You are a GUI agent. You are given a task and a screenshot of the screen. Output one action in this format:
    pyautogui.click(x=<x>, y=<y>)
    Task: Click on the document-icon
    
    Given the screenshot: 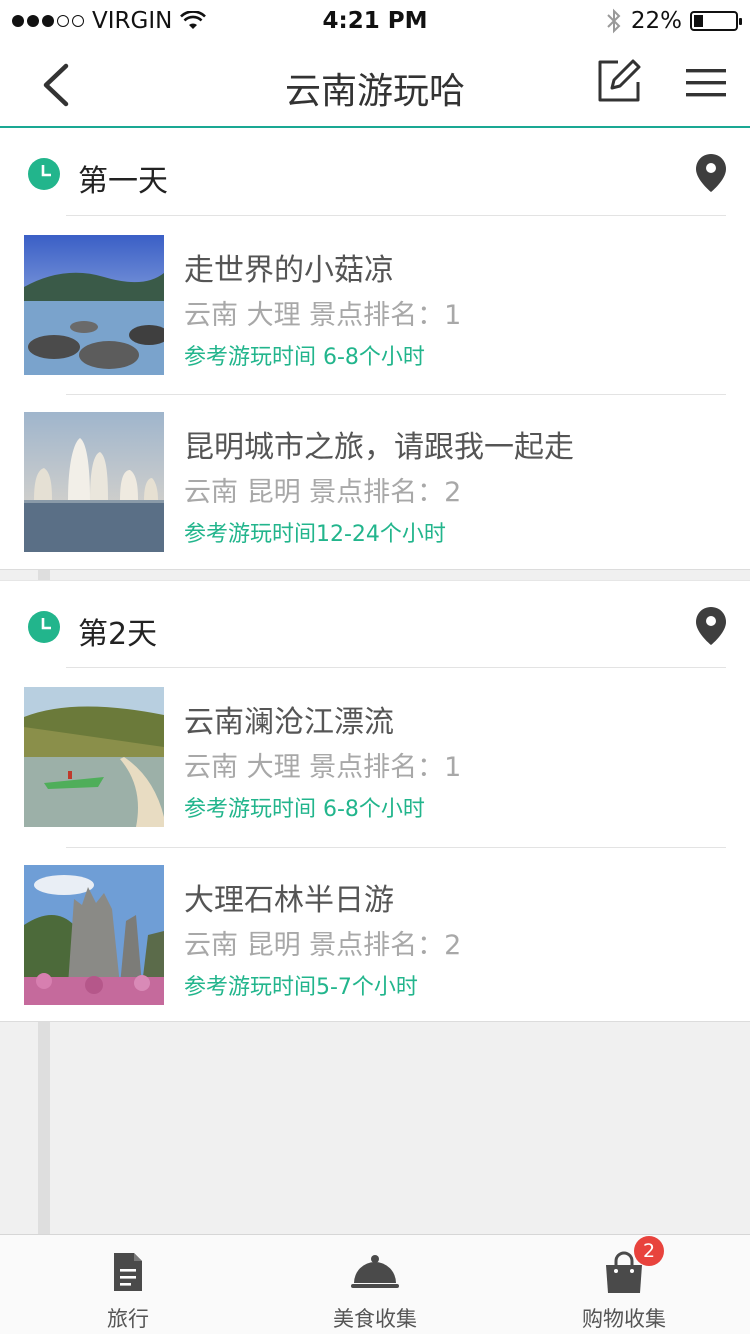 What is the action you would take?
    pyautogui.click(x=128, y=1272)
    